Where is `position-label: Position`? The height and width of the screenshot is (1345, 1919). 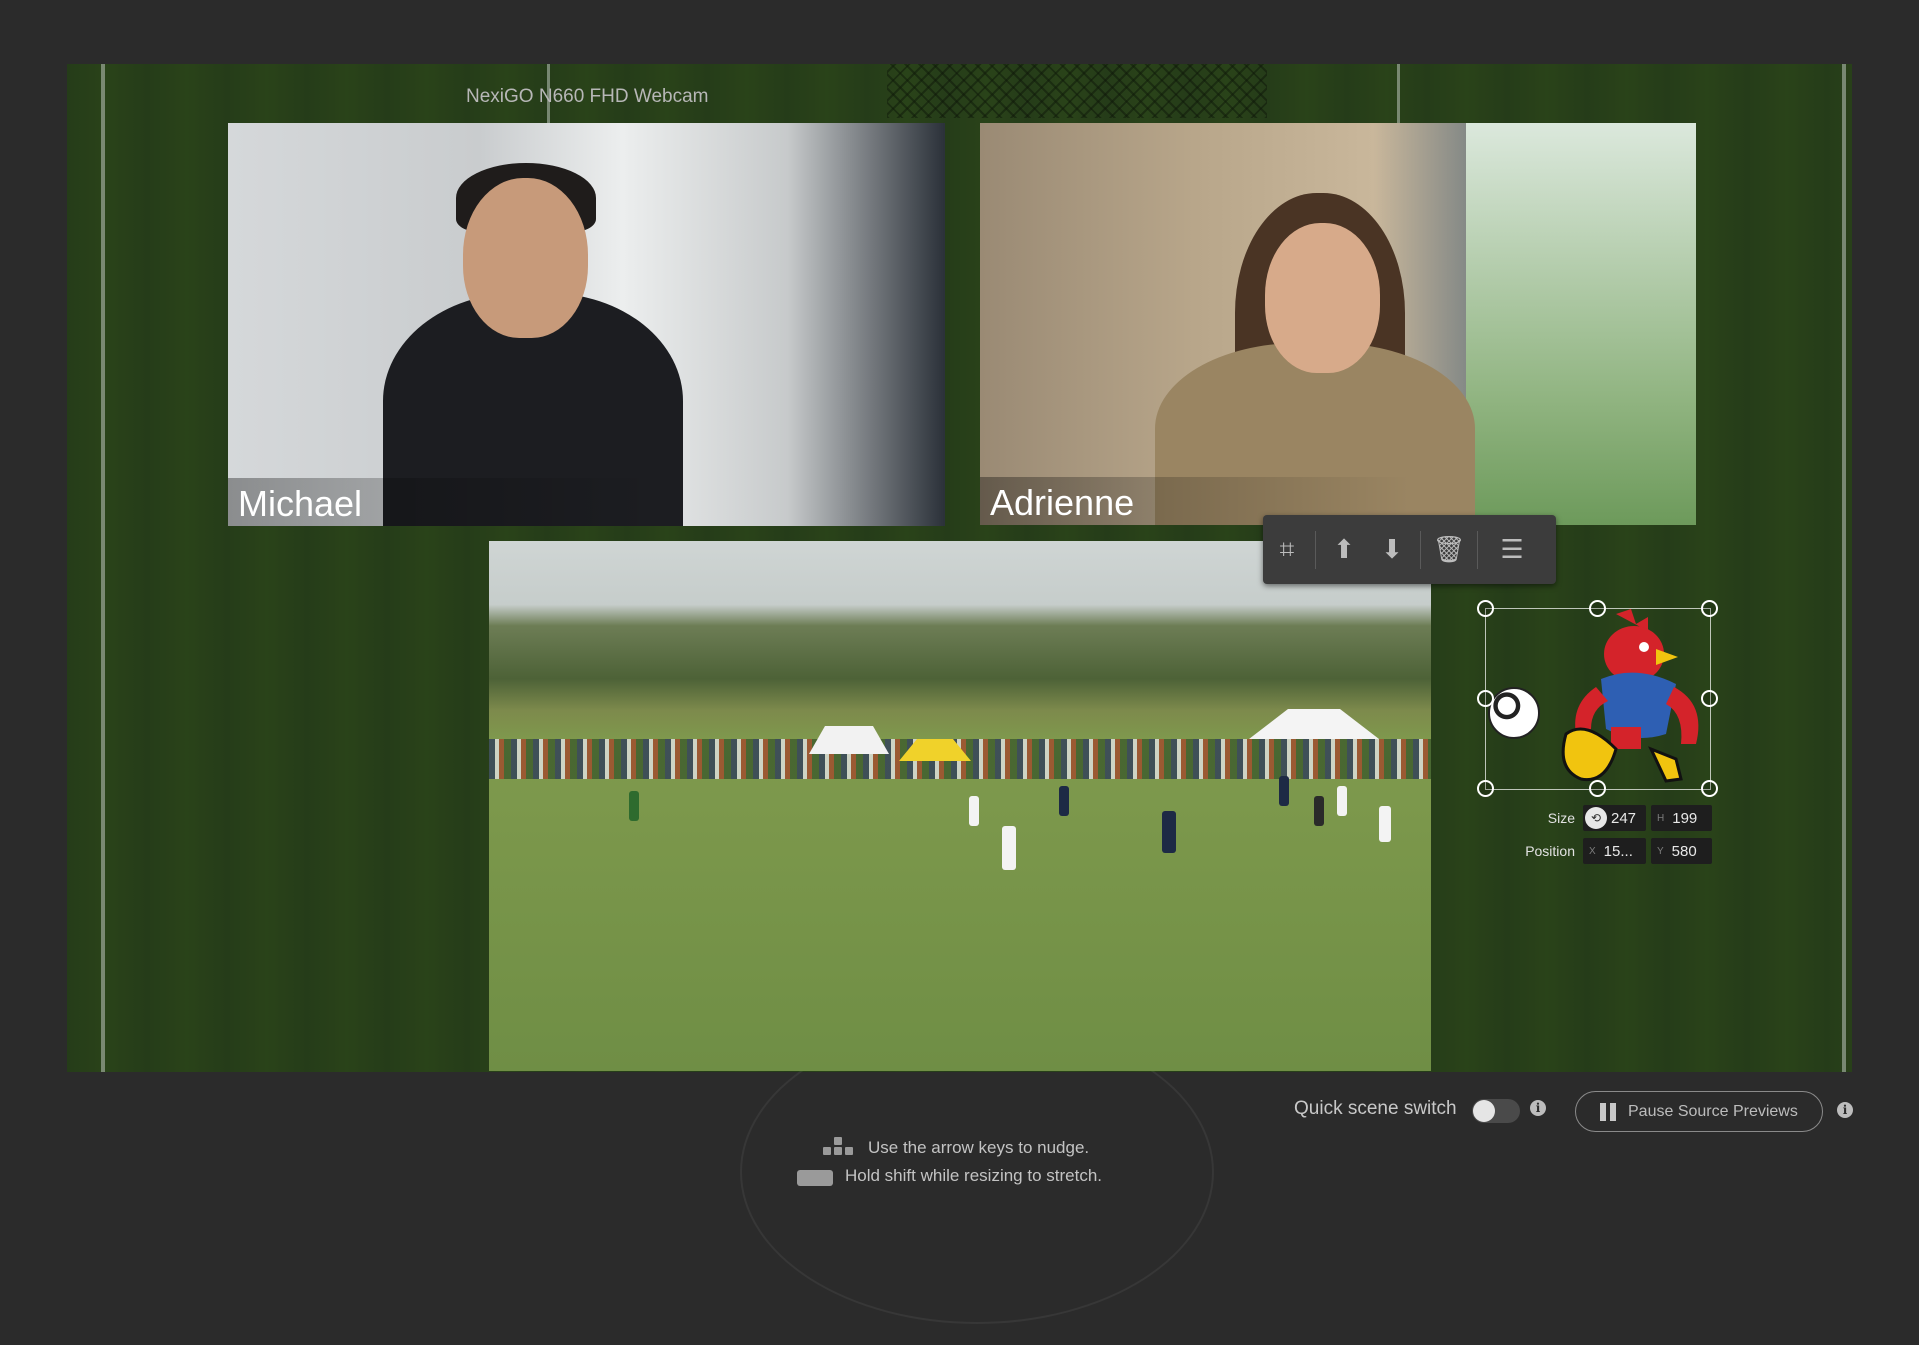
position-label: Position is located at coordinates (1550, 851).